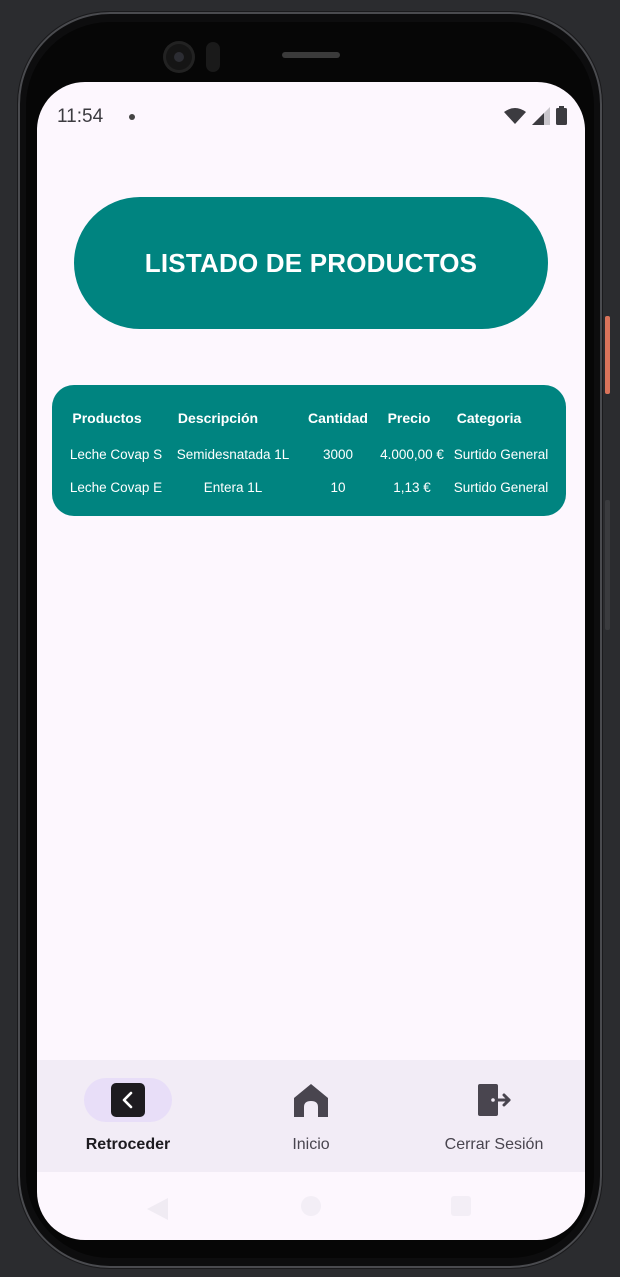 The height and width of the screenshot is (1277, 620). What do you see at coordinates (311, 1144) in the screenshot?
I see `nav-label: Inicio` at bounding box center [311, 1144].